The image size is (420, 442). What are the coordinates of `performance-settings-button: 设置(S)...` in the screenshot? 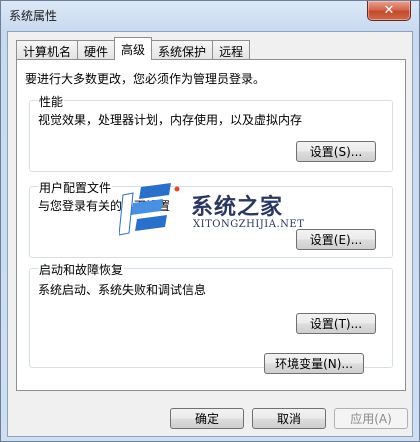 It's located at (336, 151).